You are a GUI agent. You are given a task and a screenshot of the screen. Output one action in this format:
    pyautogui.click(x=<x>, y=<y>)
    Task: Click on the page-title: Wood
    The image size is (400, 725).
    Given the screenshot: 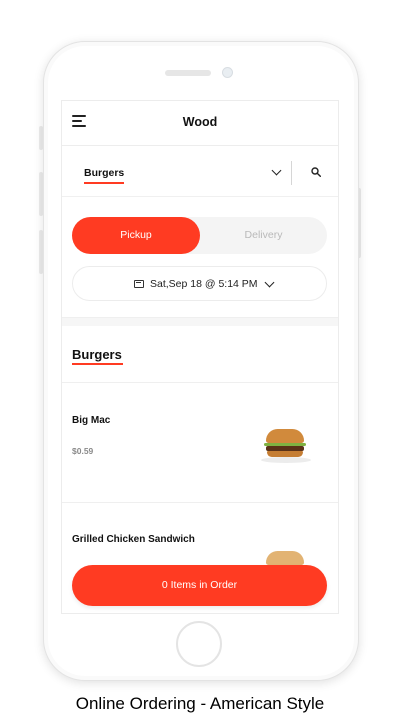 What is the action you would take?
    pyautogui.click(x=200, y=122)
    